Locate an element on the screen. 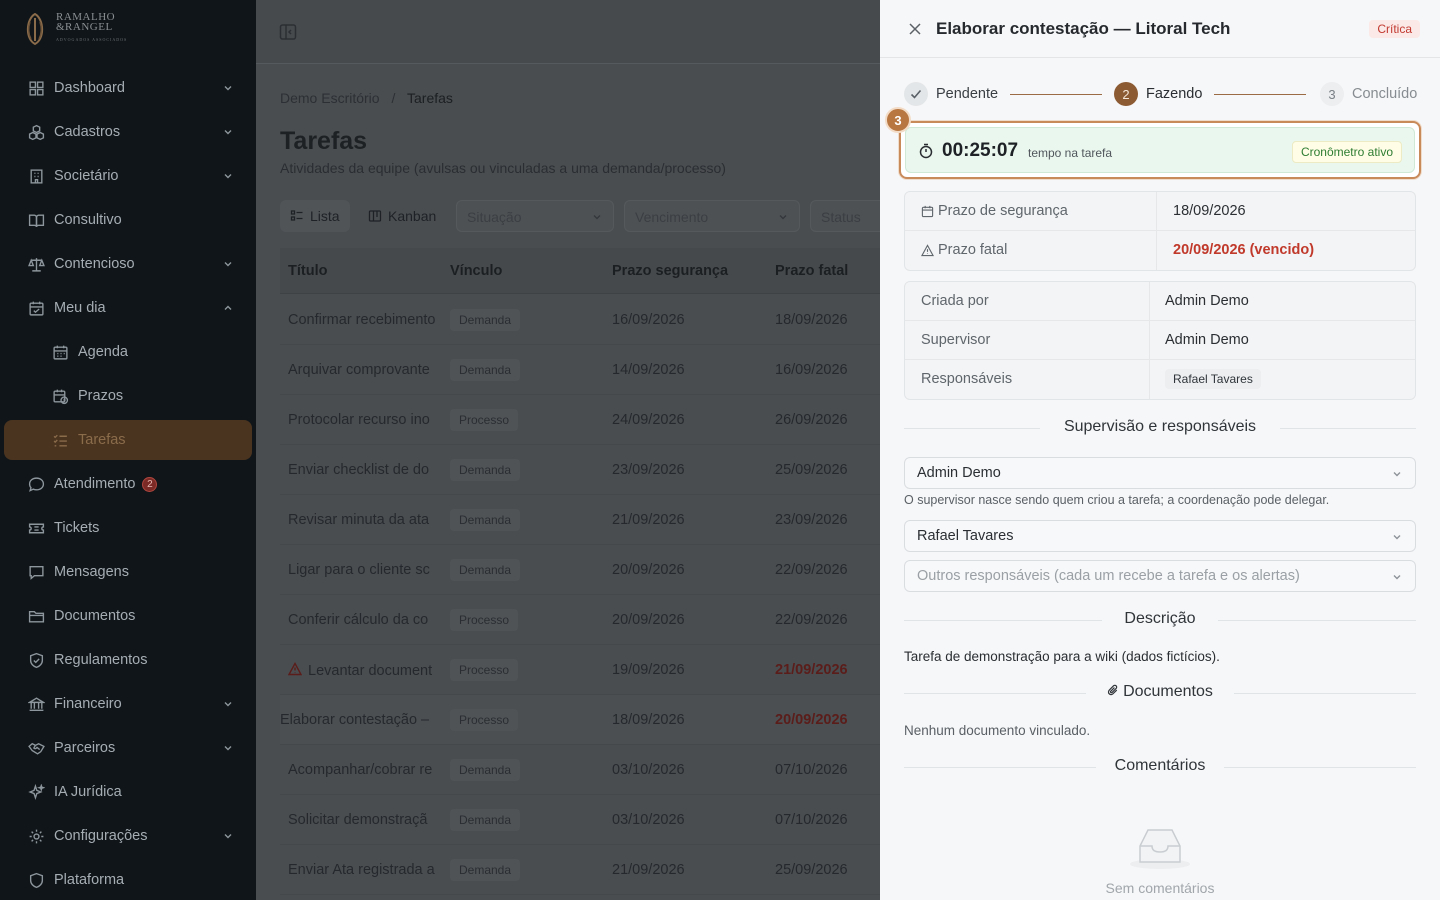 This screenshot has width=1440, height=900. sidebar-item-plataforma: Plataforma is located at coordinates (128, 879).